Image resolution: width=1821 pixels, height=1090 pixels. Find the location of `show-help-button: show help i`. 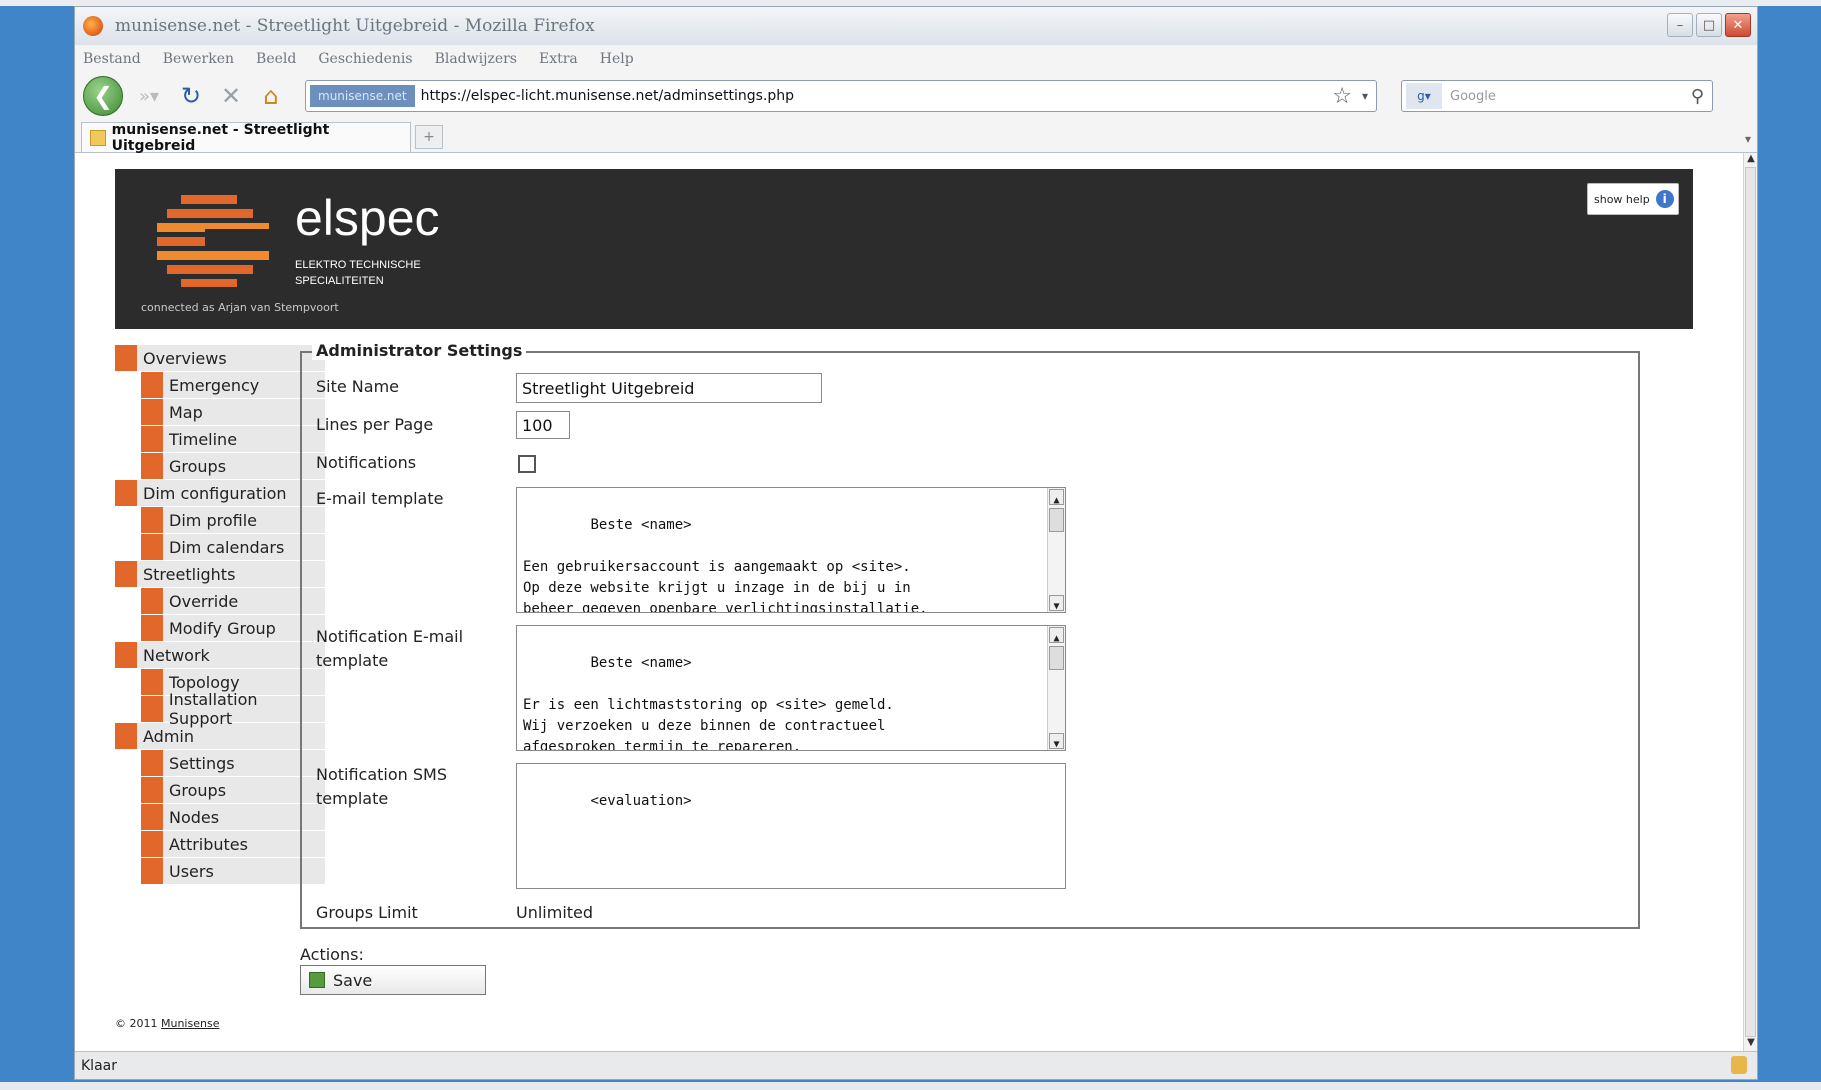

show-help-button: show help i is located at coordinates (1633, 199).